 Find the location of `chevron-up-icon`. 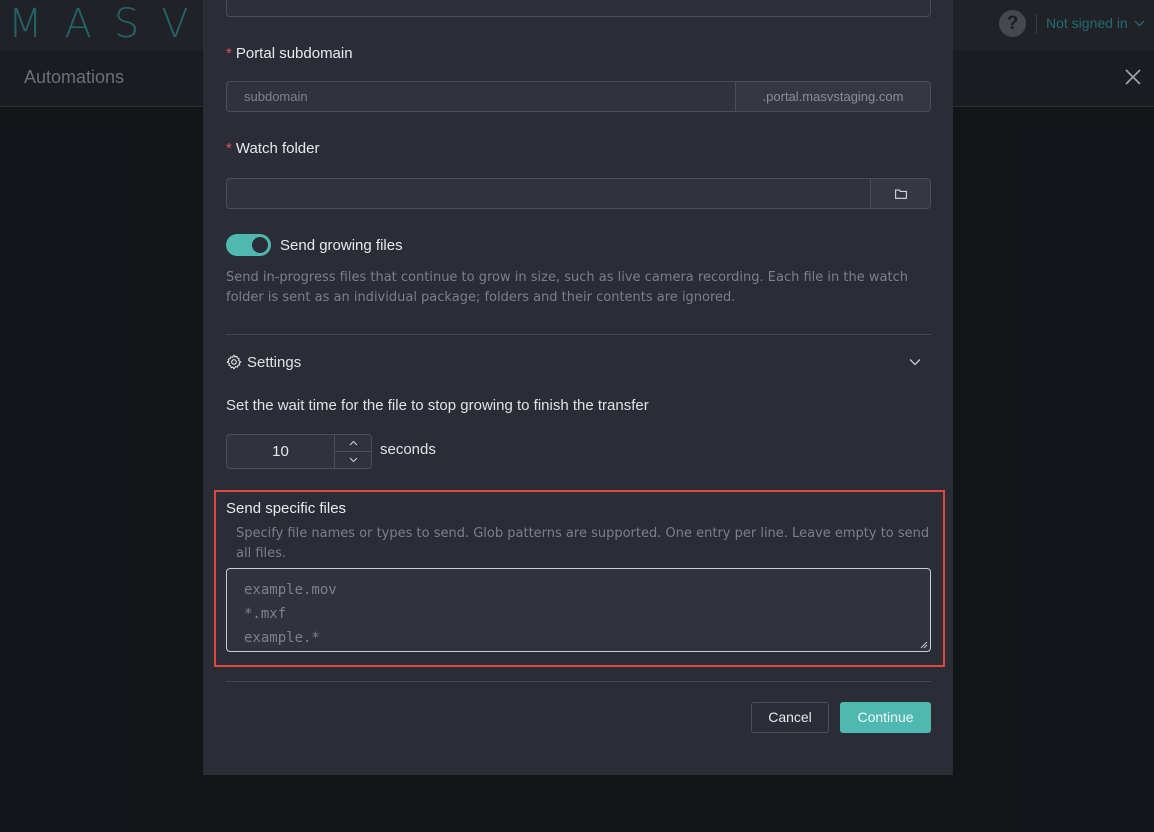

chevron-up-icon is located at coordinates (353, 443).